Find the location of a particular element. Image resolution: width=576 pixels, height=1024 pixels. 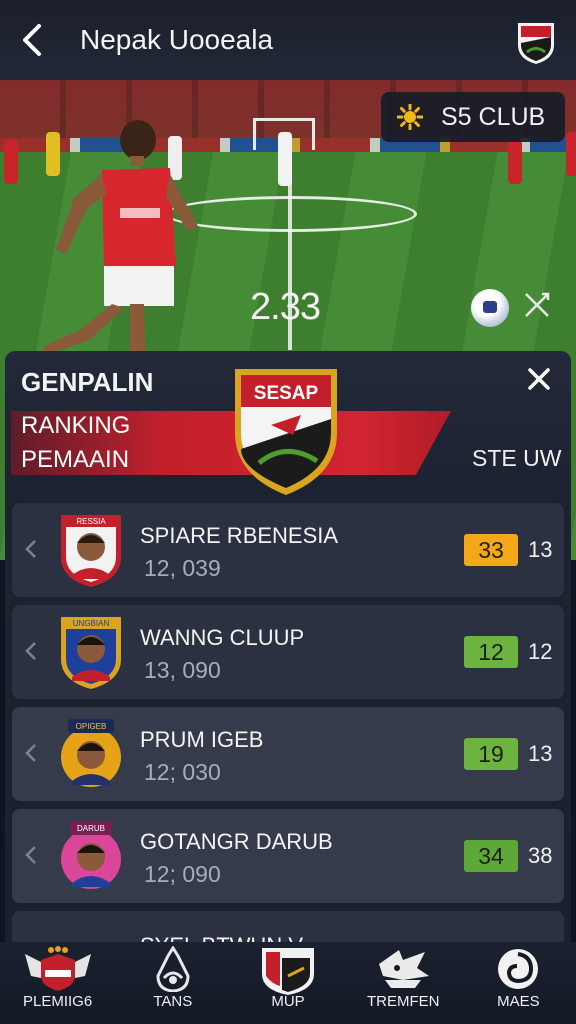

nav-item-tans: TANS is located at coordinates (172, 983).